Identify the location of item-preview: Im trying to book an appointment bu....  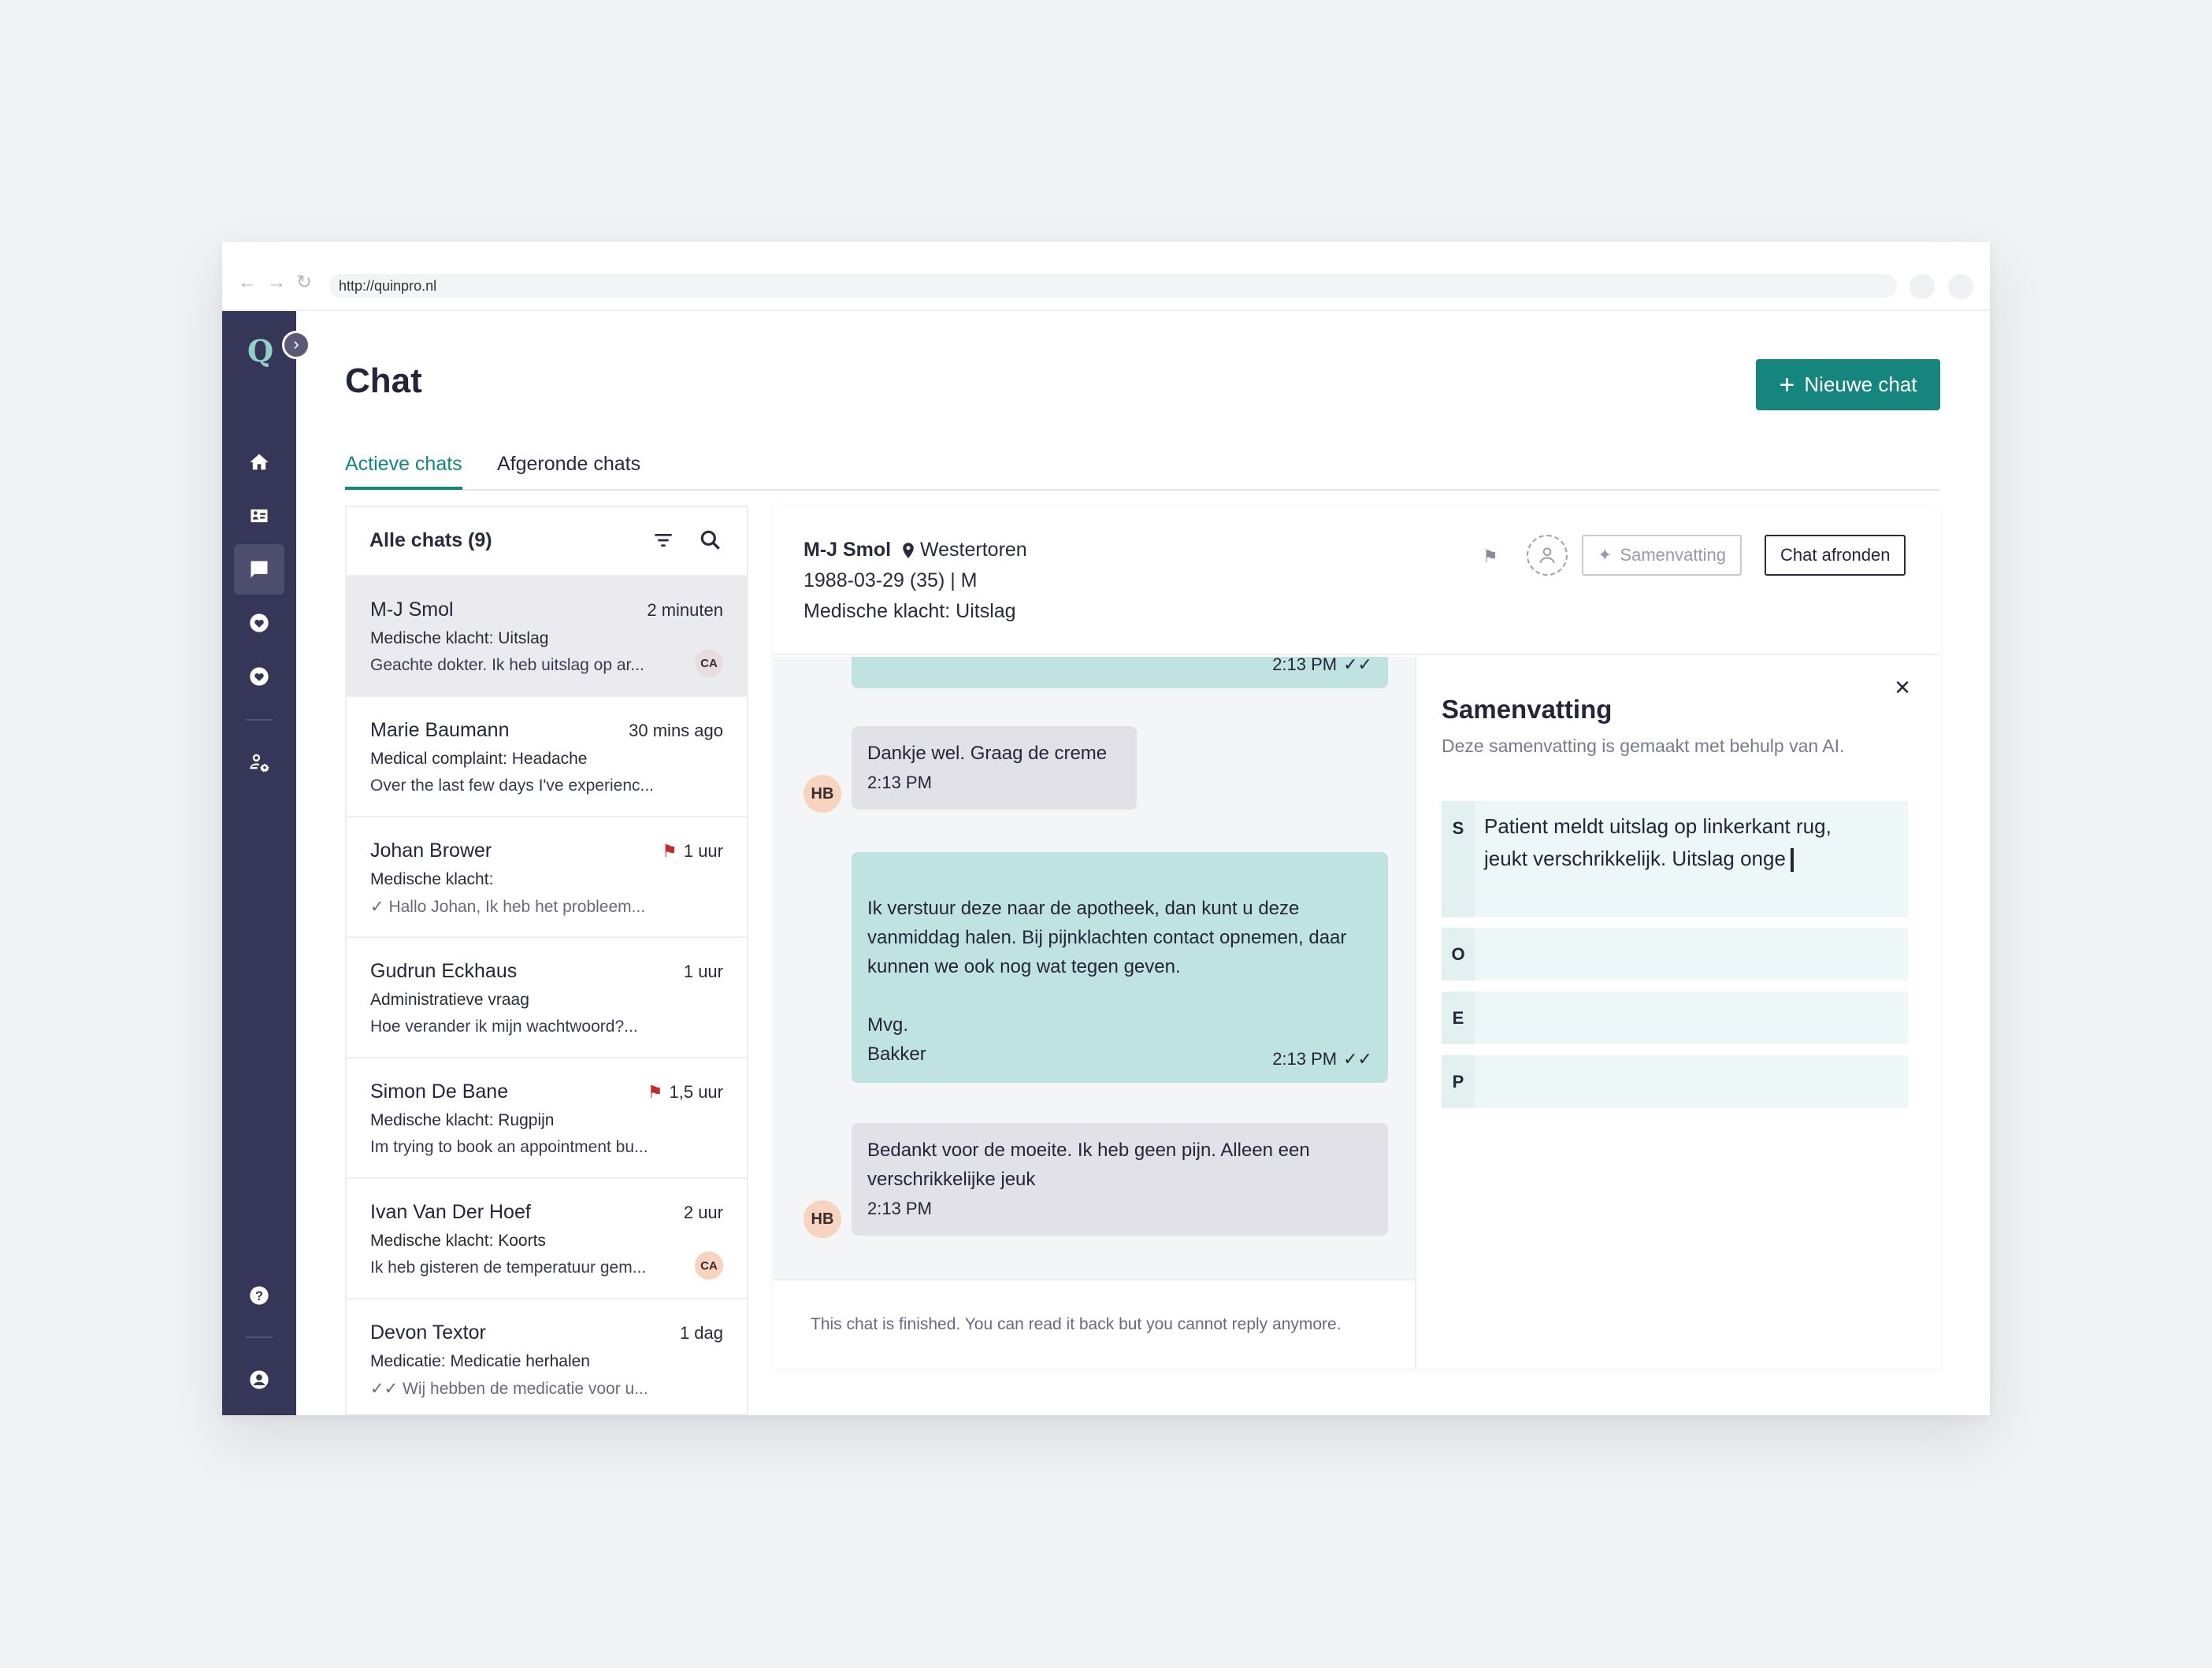
(509, 1147).